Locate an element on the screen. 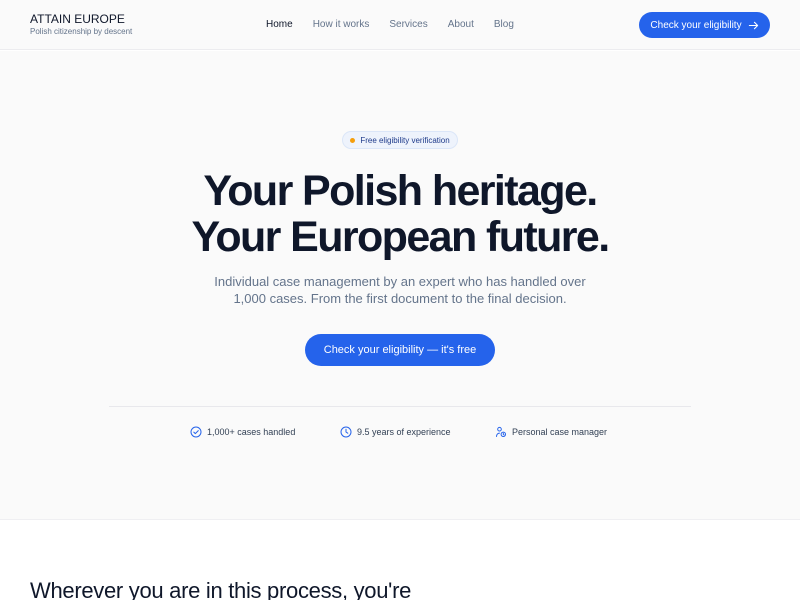 This screenshot has width=800, height=600. stat-manager-label: Personal case manager is located at coordinates (560, 432).